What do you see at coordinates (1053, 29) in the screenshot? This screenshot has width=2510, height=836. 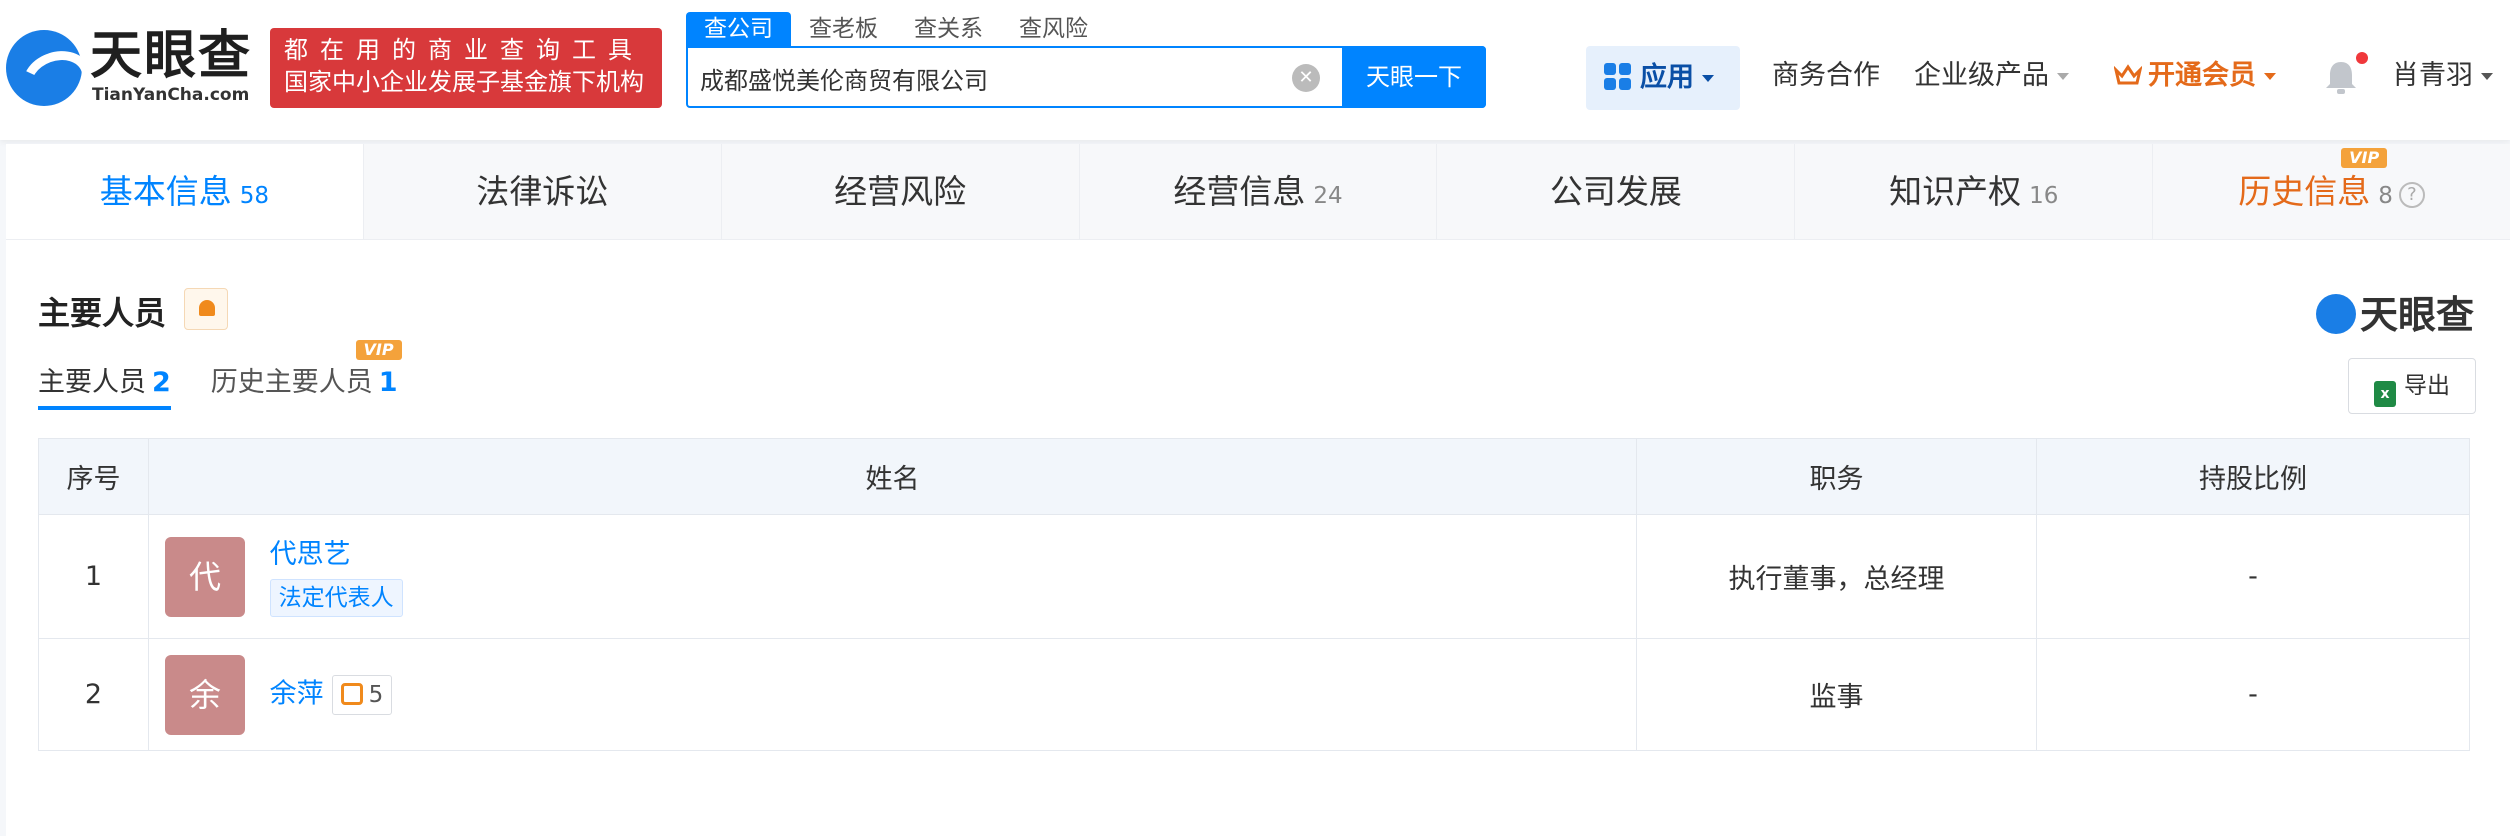 I see `search-tab-risk: 查风险` at bounding box center [1053, 29].